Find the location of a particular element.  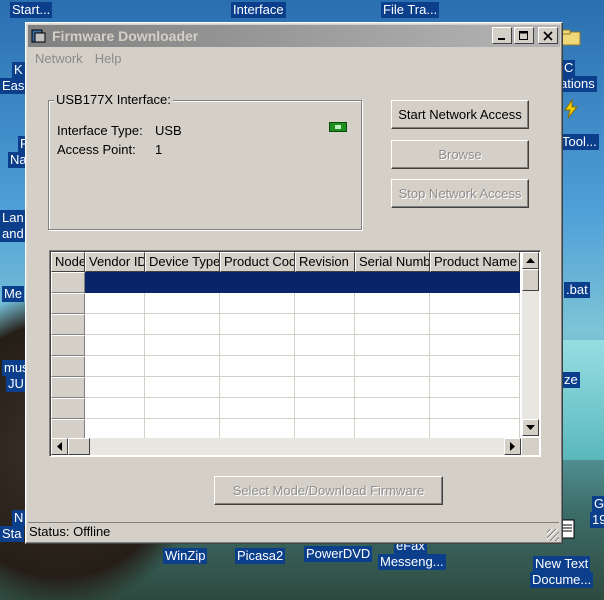

scroll-down-button is located at coordinates (530, 427).